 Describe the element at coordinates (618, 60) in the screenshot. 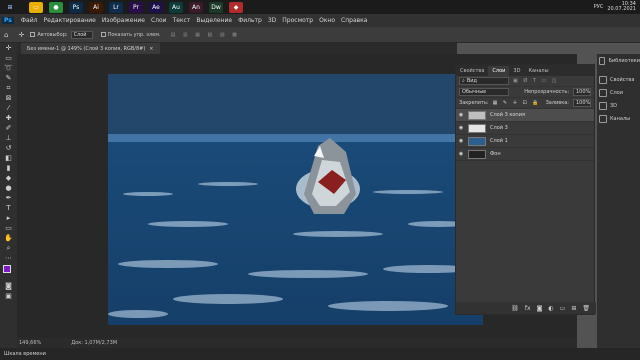

I see `dock-libraries: Библиотеки` at that location.